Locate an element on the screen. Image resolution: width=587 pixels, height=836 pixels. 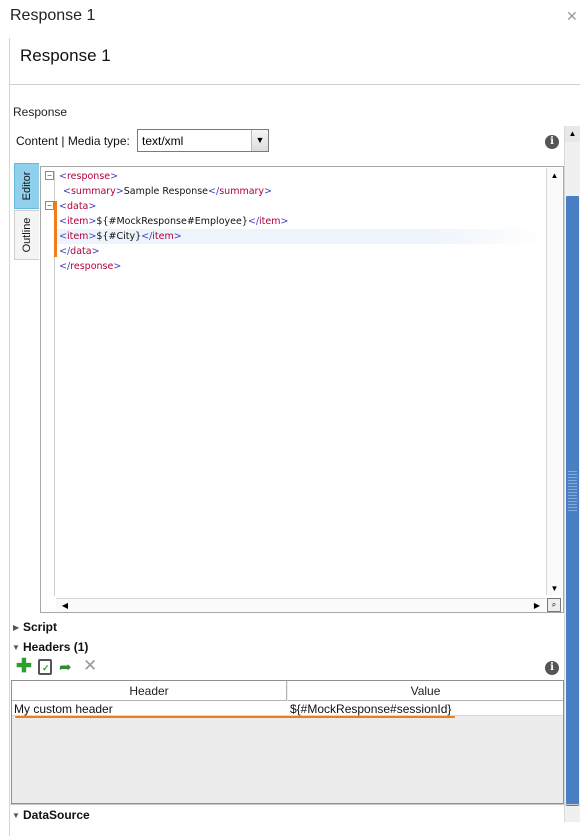
media-type-value: text/xml is located at coordinates (163, 141).